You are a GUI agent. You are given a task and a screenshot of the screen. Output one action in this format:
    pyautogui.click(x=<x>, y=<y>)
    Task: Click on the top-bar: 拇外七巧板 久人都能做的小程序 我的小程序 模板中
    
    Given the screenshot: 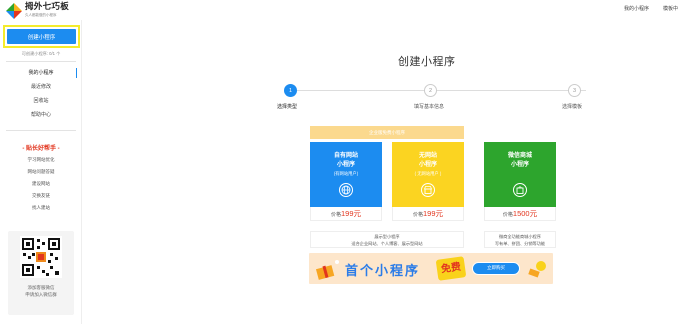 What is the action you would take?
    pyautogui.click(x=341, y=10)
    